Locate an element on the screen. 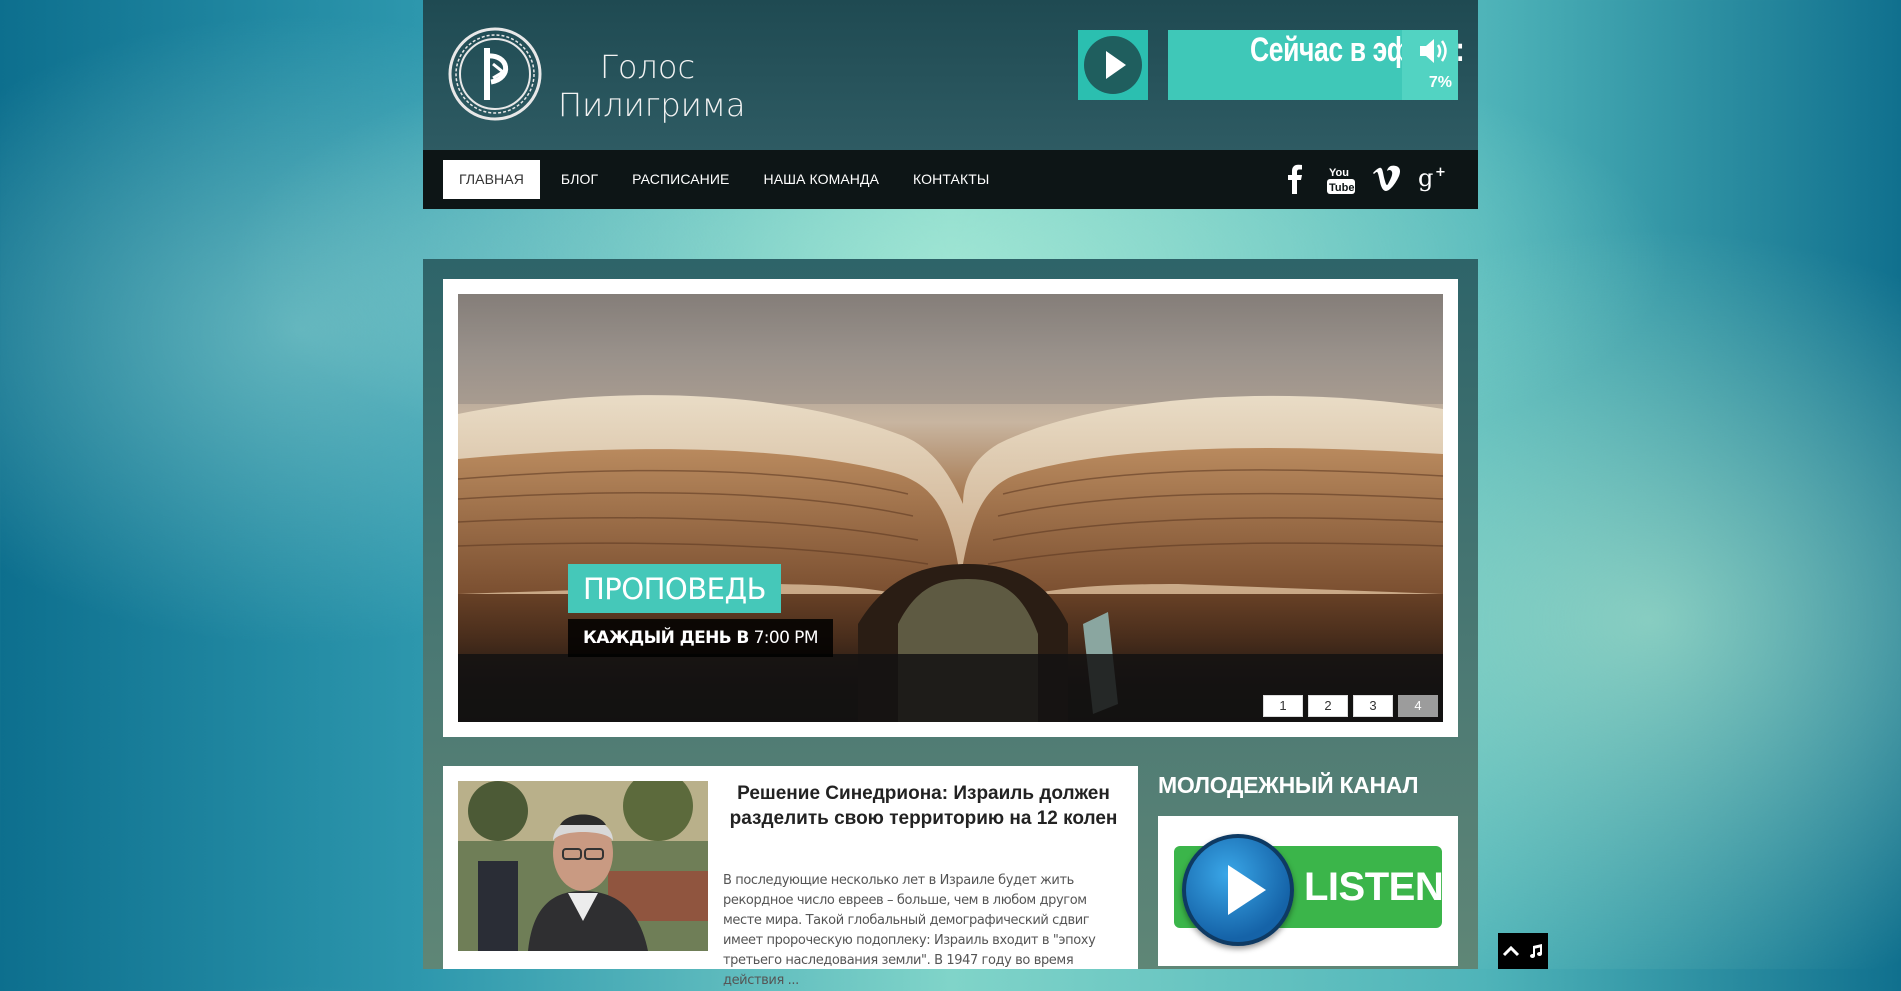  slider-page-2: 2 is located at coordinates (1328, 706).